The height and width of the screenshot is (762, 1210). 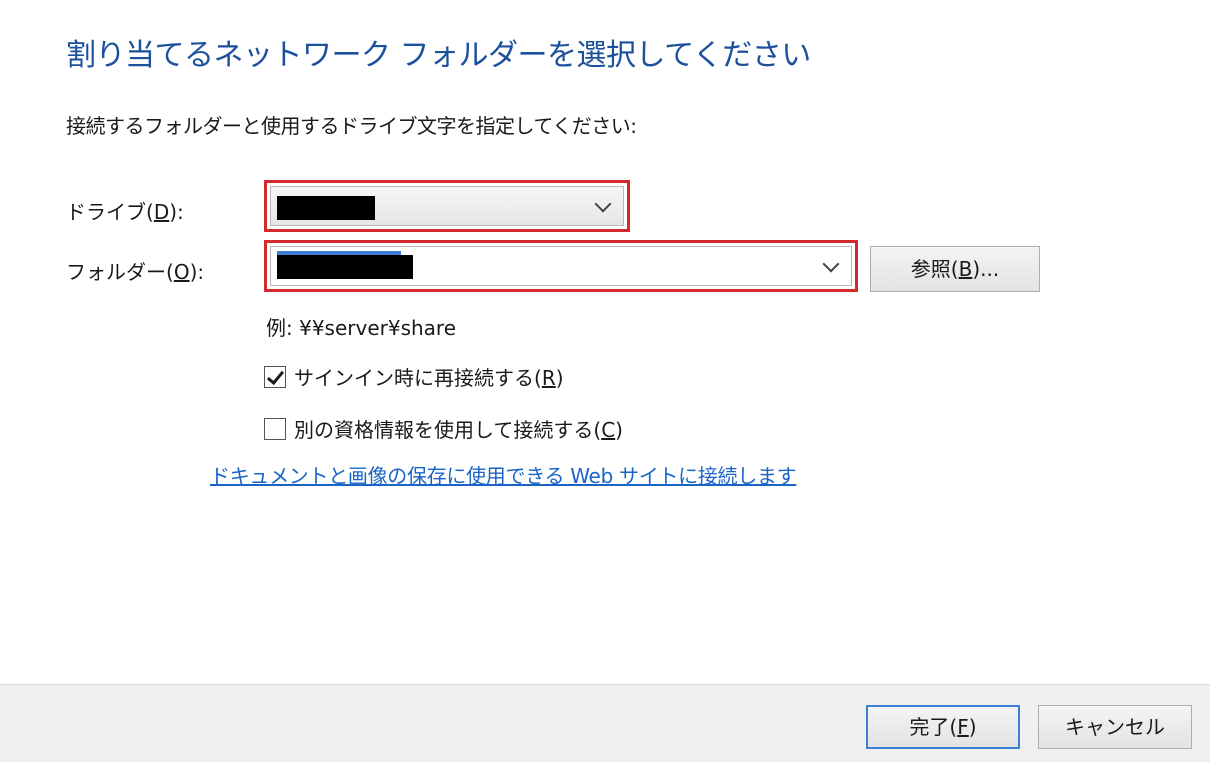 What do you see at coordinates (345, 267) in the screenshot?
I see `folder-redaction` at bounding box center [345, 267].